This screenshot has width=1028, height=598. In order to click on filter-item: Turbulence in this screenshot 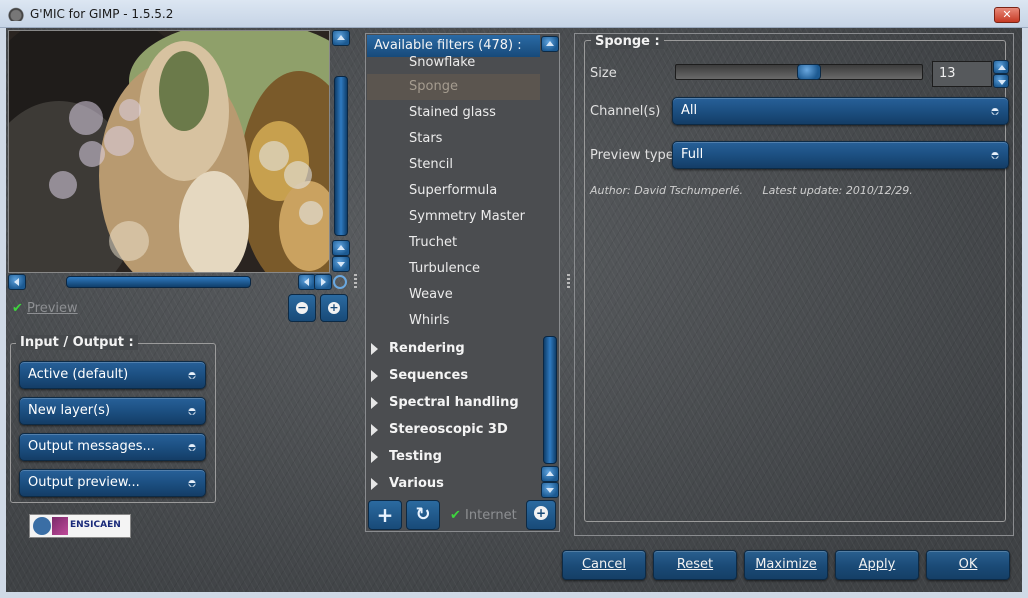, I will do `click(453, 269)`.